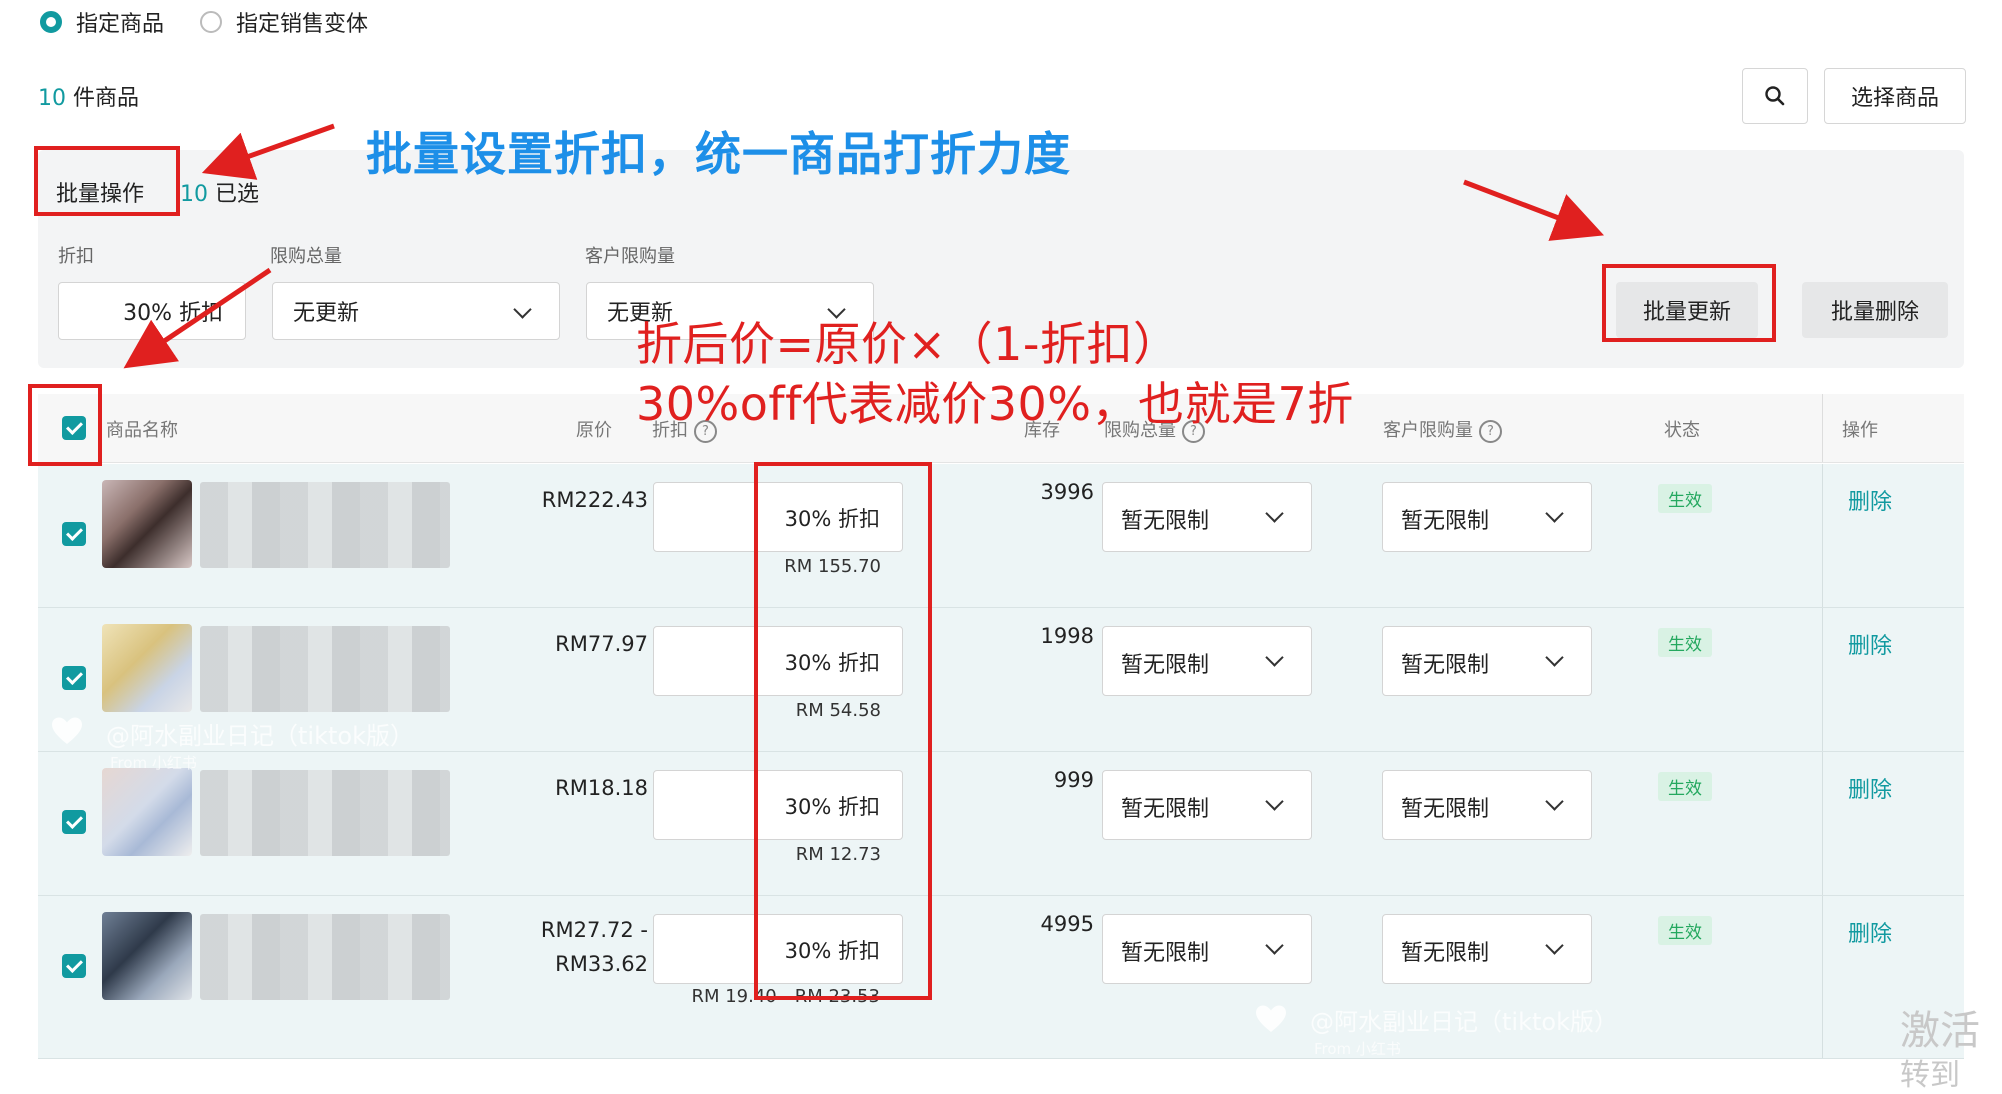 This screenshot has width=2002, height=1094. I want to click on arrow-to-batch-tab, so click(268, 151).